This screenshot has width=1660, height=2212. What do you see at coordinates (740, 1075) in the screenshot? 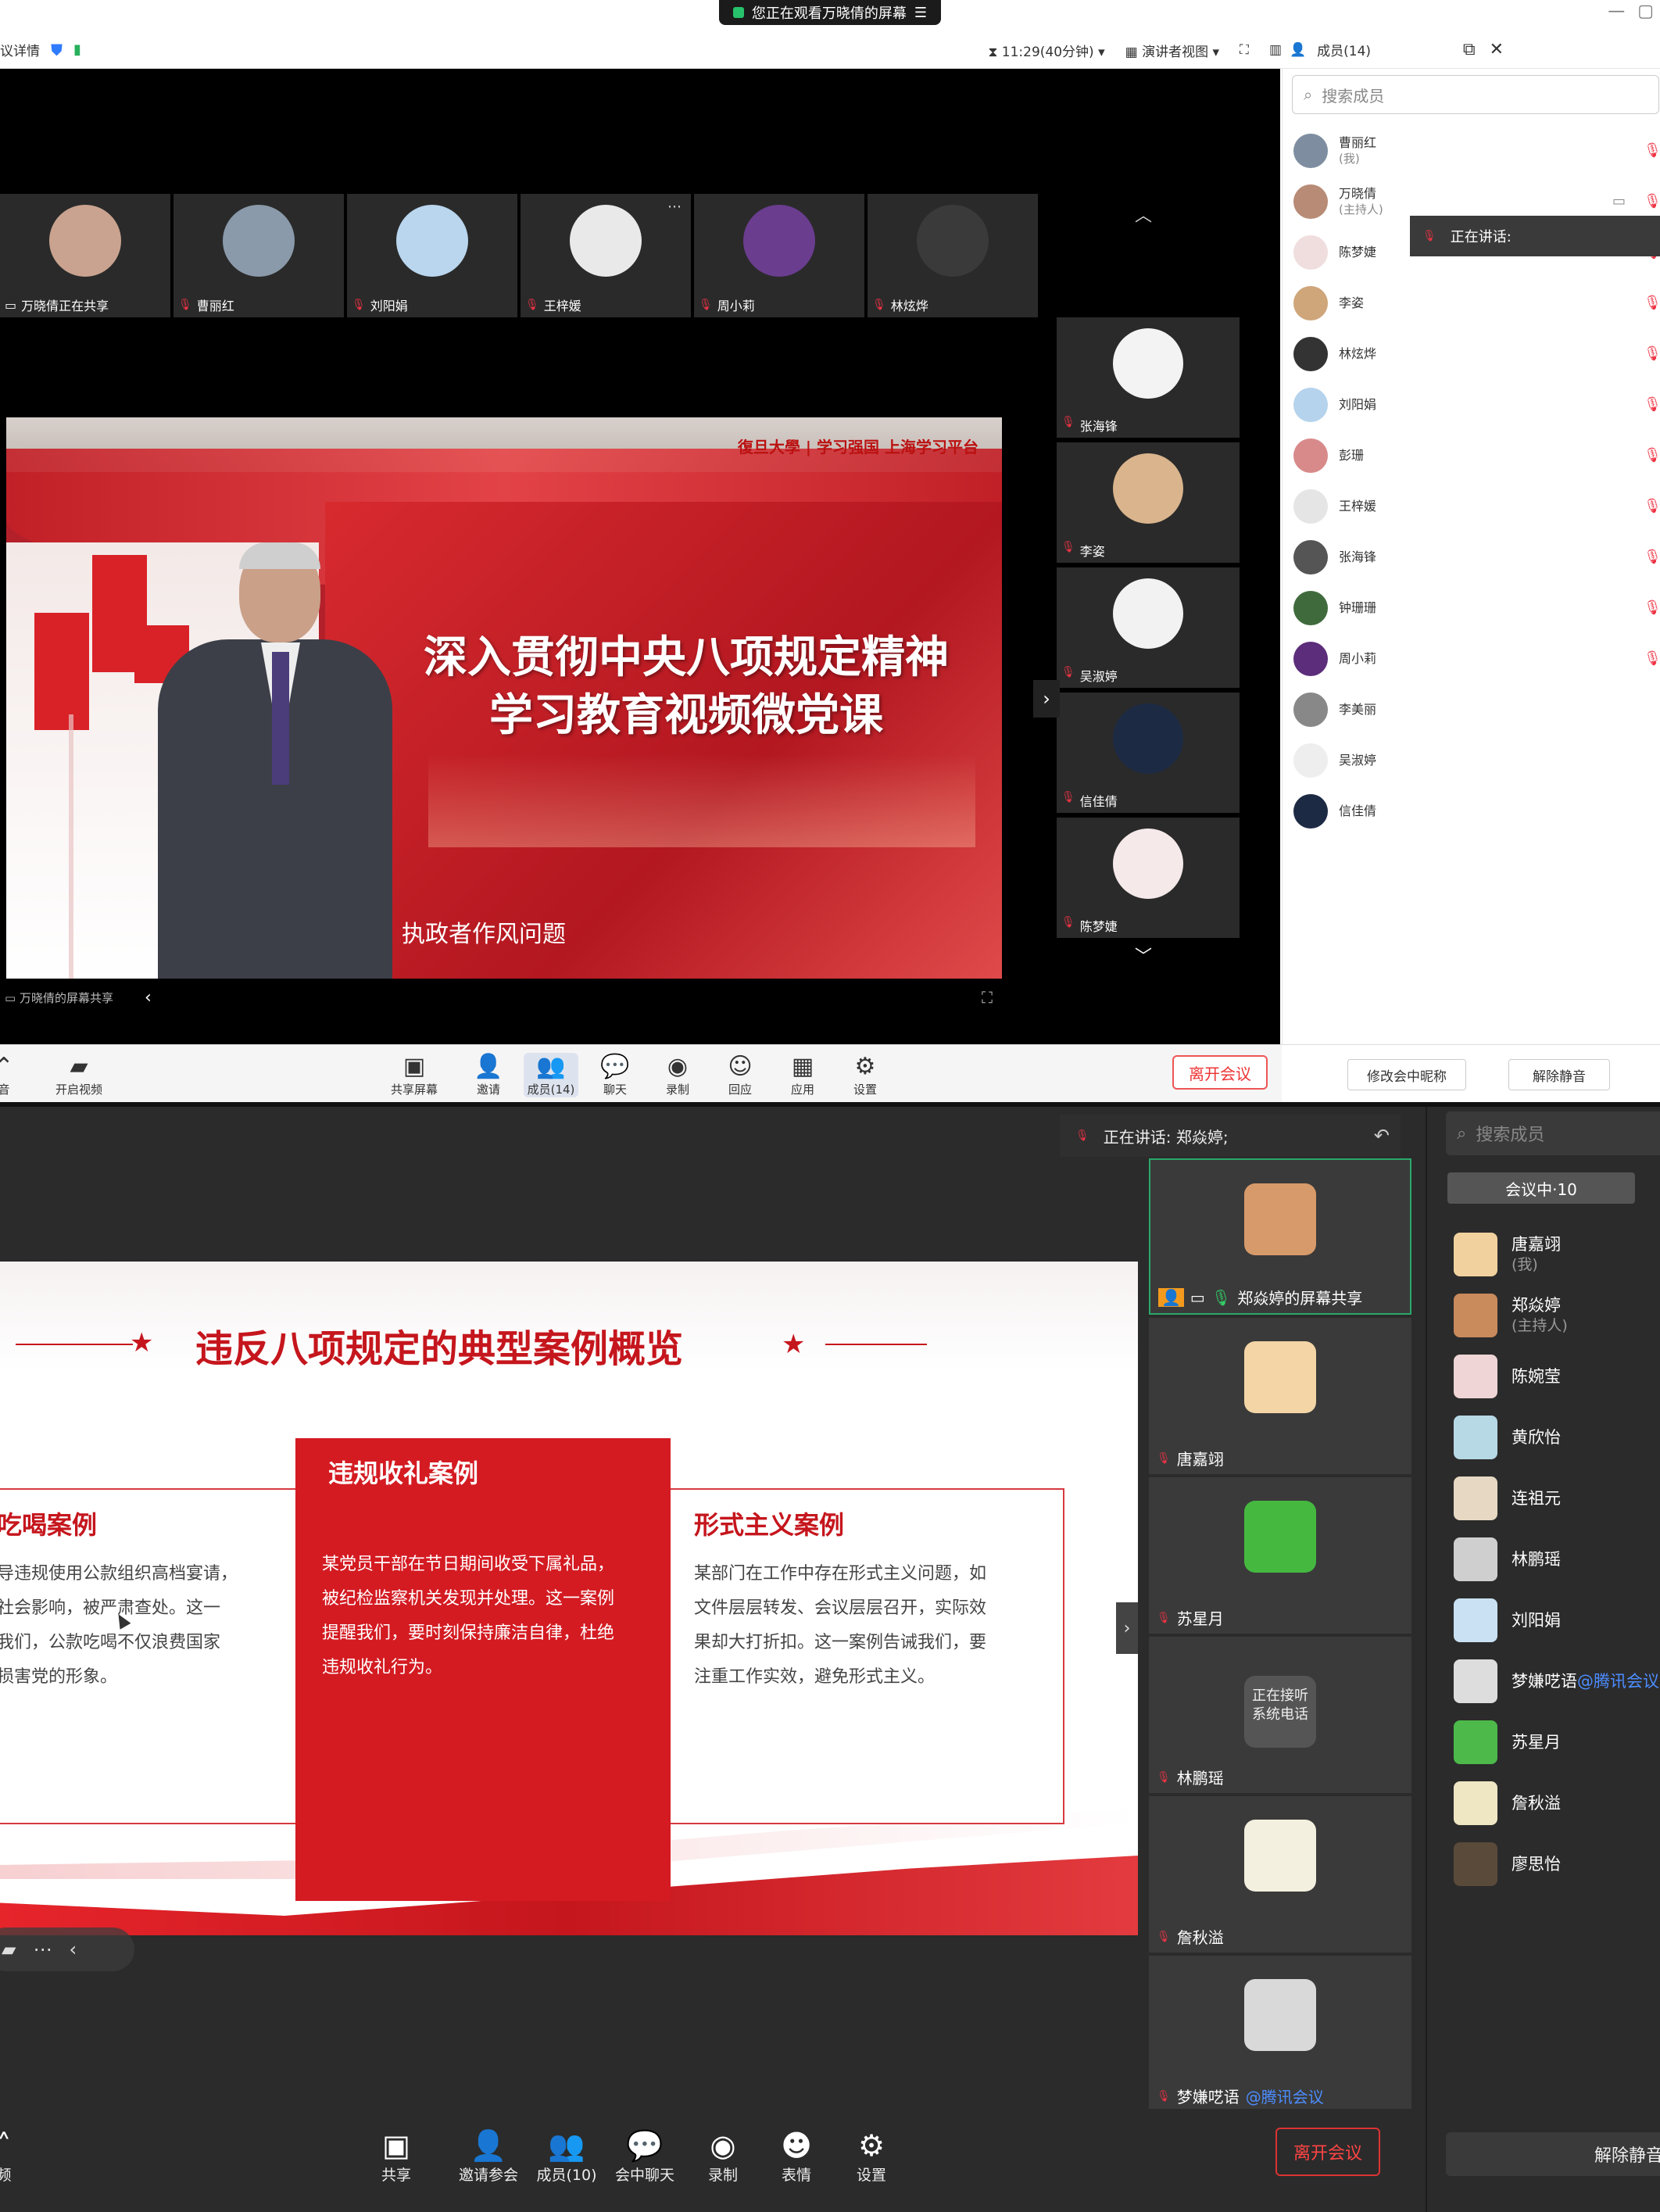
I see `react-button: ☺ 回应` at bounding box center [740, 1075].